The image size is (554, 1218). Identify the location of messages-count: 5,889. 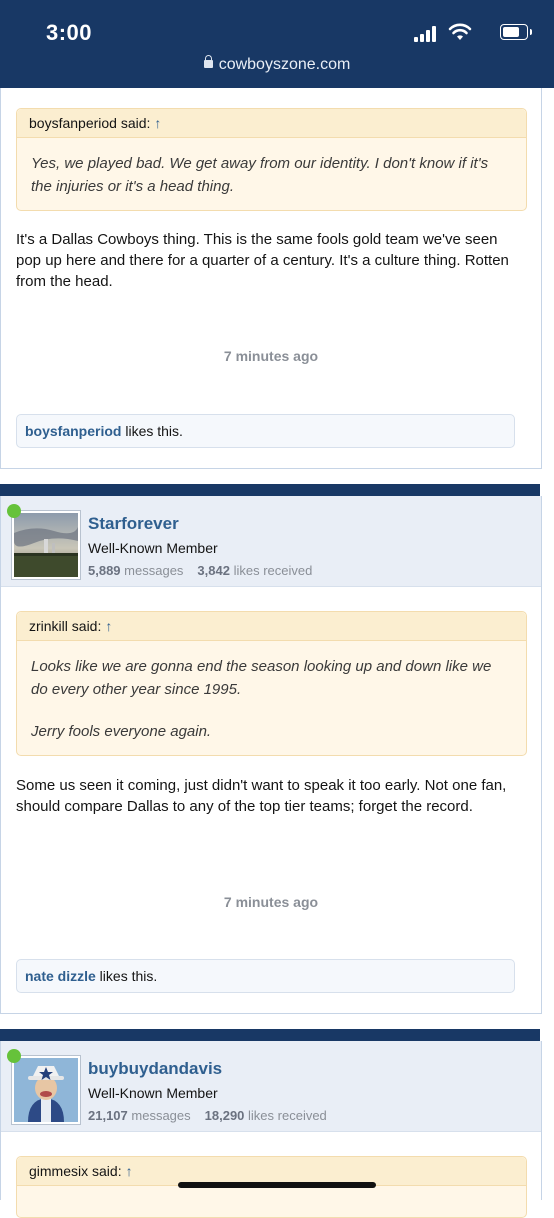
(104, 570).